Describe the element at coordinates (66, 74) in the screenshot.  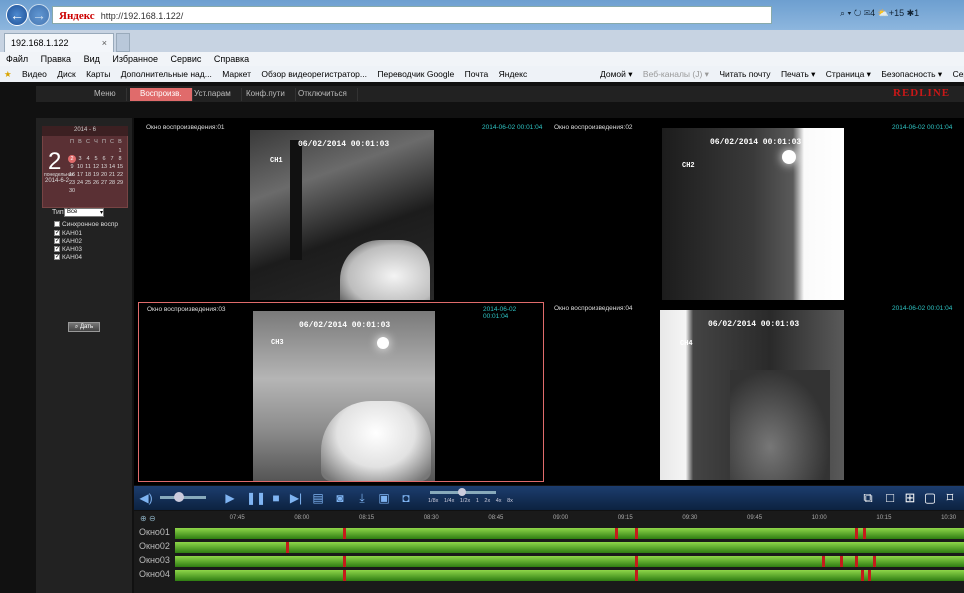
I see `fav-disk: Диск` at that location.